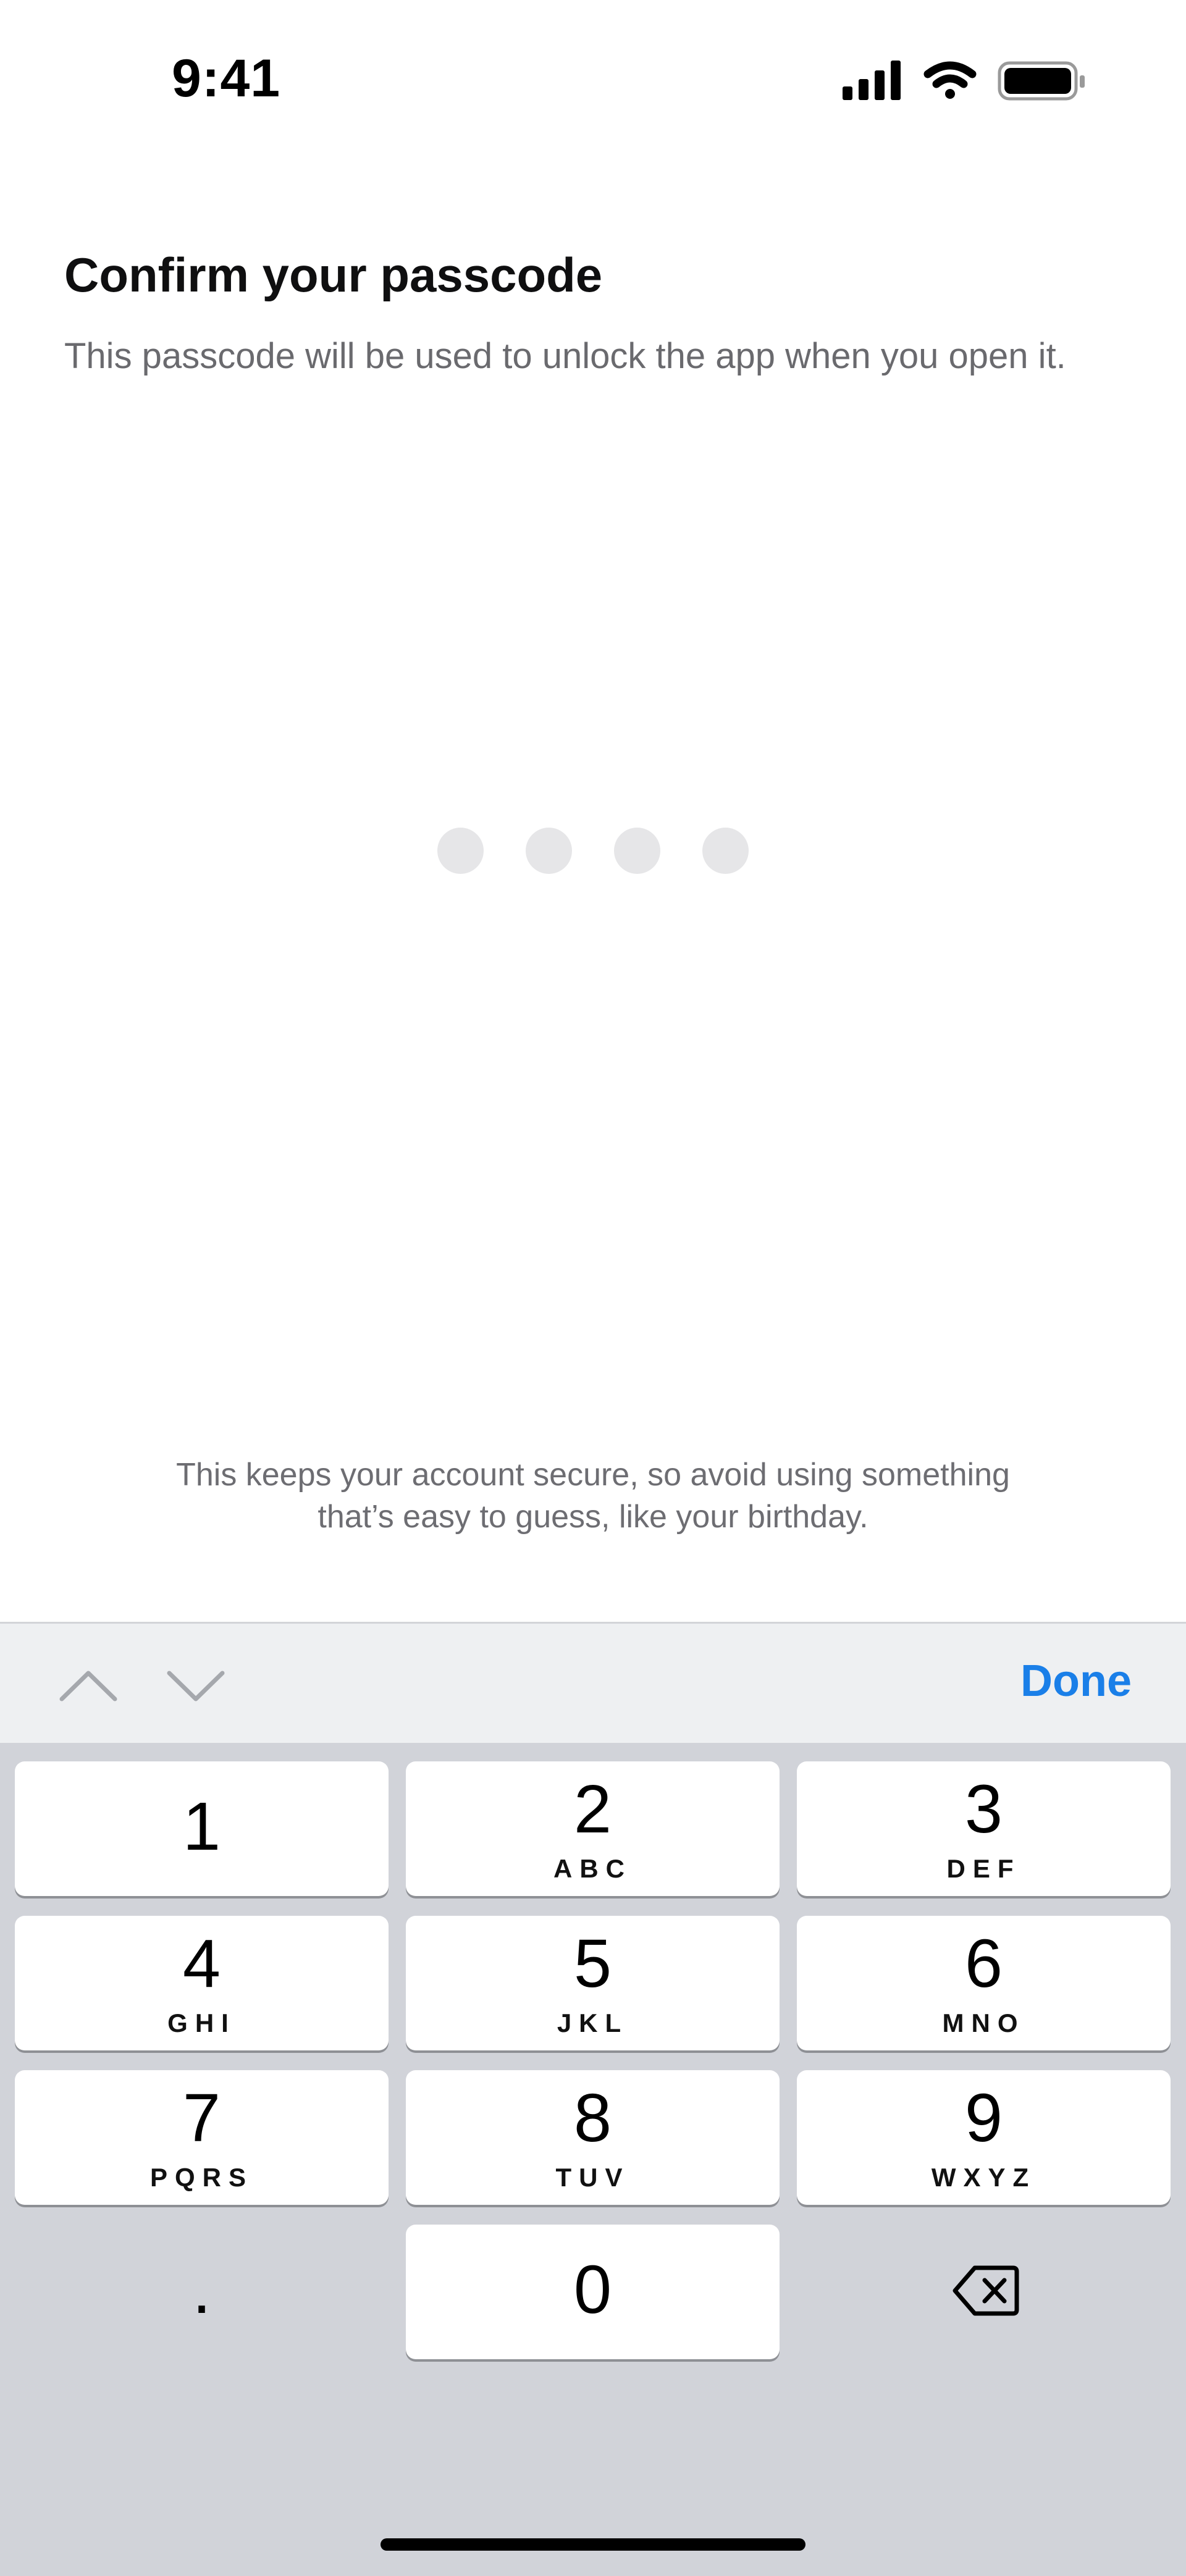  I want to click on key-6: 6 MNO, so click(984, 1983).